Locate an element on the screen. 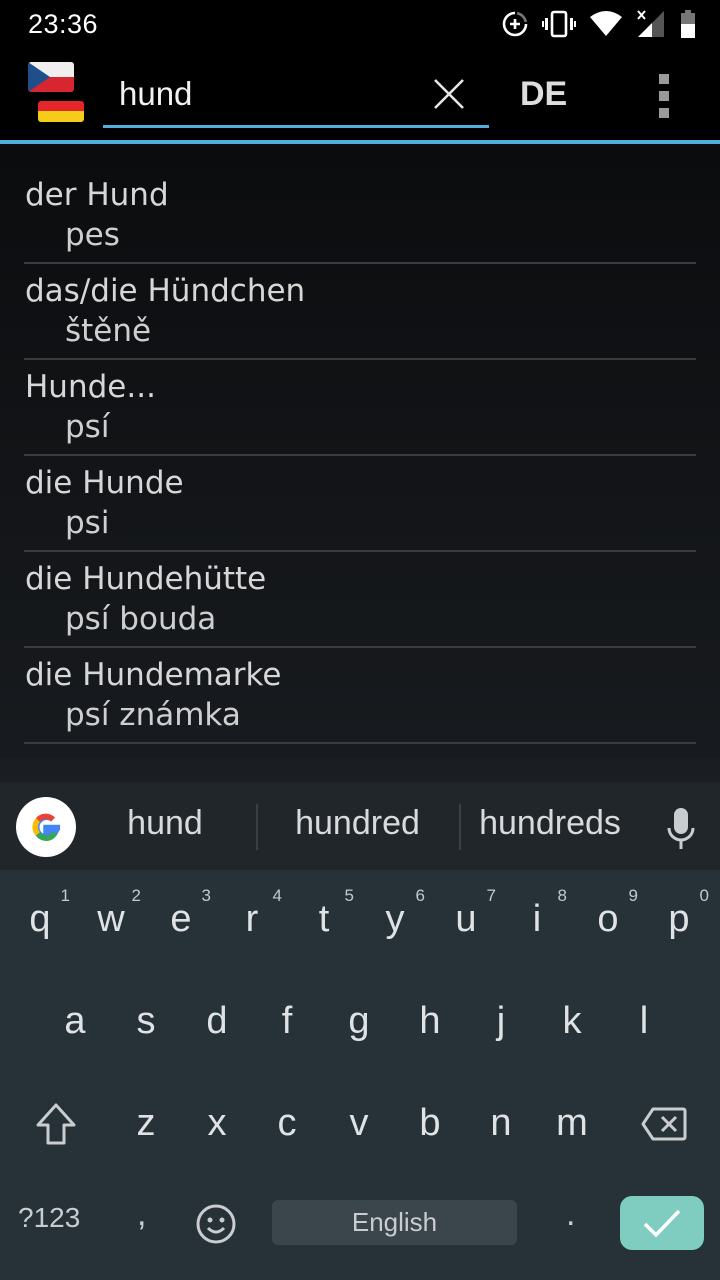 Image resolution: width=720 pixels, height=1280 pixels. shift-key is located at coordinates (56, 1124).